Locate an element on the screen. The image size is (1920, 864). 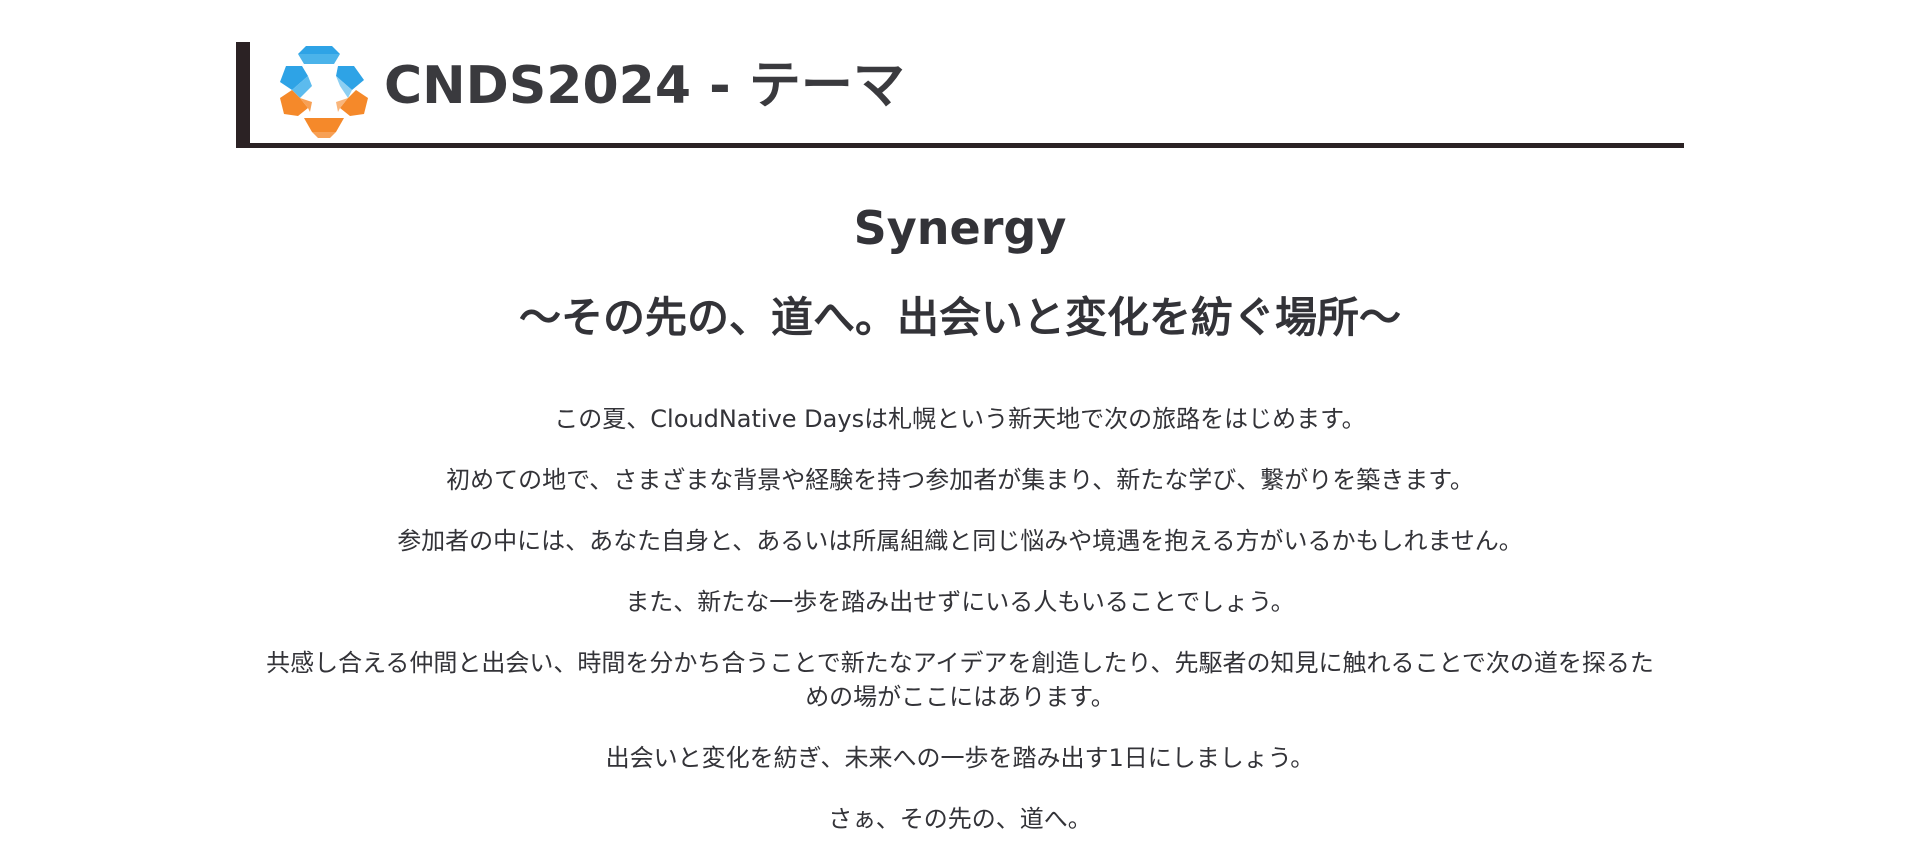
page-title: CNDS2024 - テーマ is located at coordinates (644, 86).